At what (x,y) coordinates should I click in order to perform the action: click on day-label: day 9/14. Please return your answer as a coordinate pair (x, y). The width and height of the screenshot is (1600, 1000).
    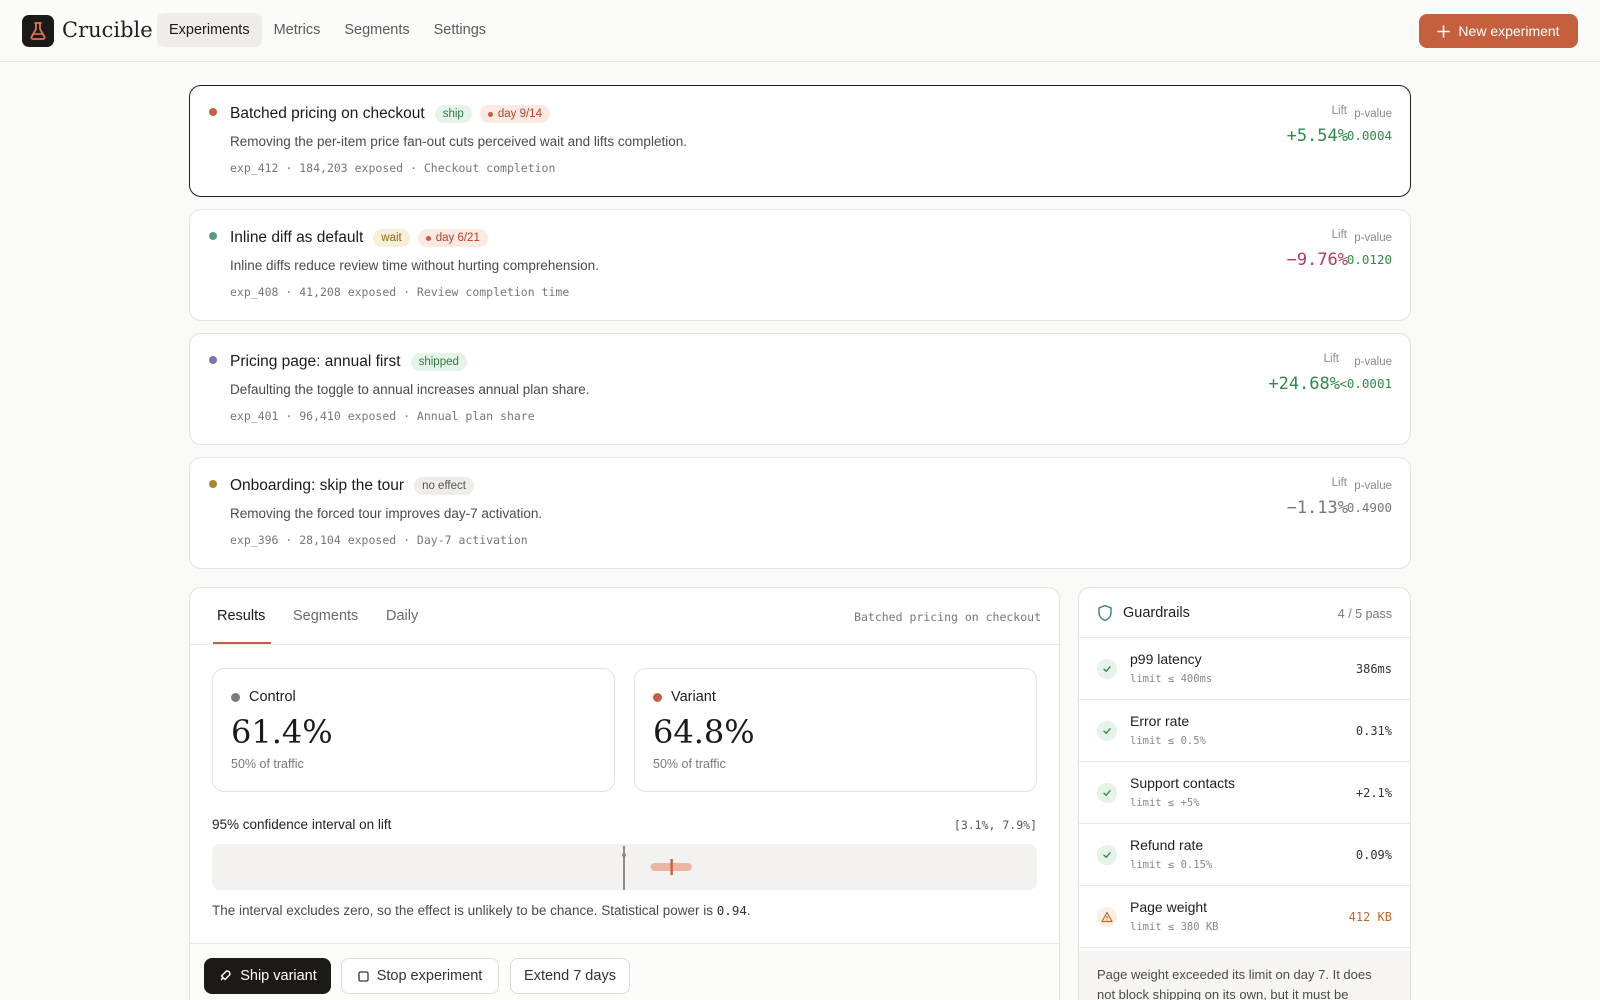
    Looking at the image, I should click on (519, 114).